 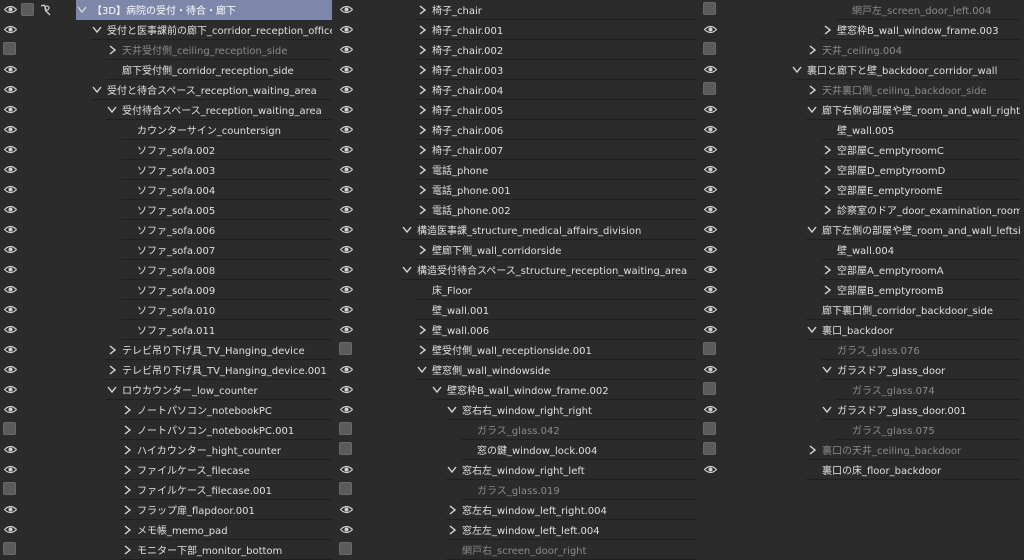 What do you see at coordinates (913, 50) in the screenshot?
I see `layer-name-cell: 天井_ceiling.004` at bounding box center [913, 50].